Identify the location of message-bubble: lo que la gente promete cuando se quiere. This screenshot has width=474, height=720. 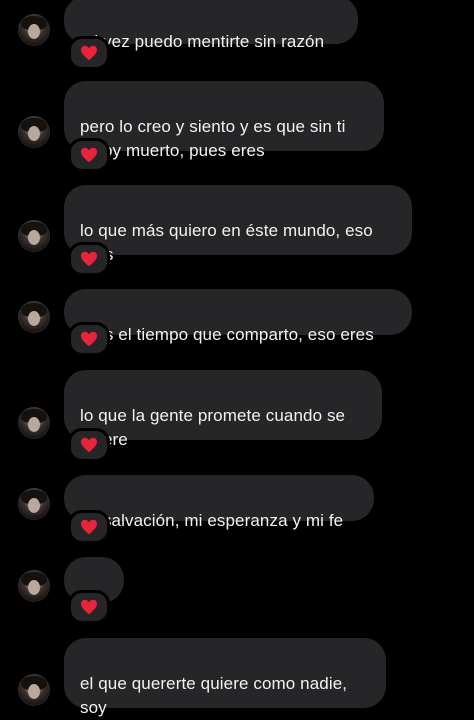
(223, 409).